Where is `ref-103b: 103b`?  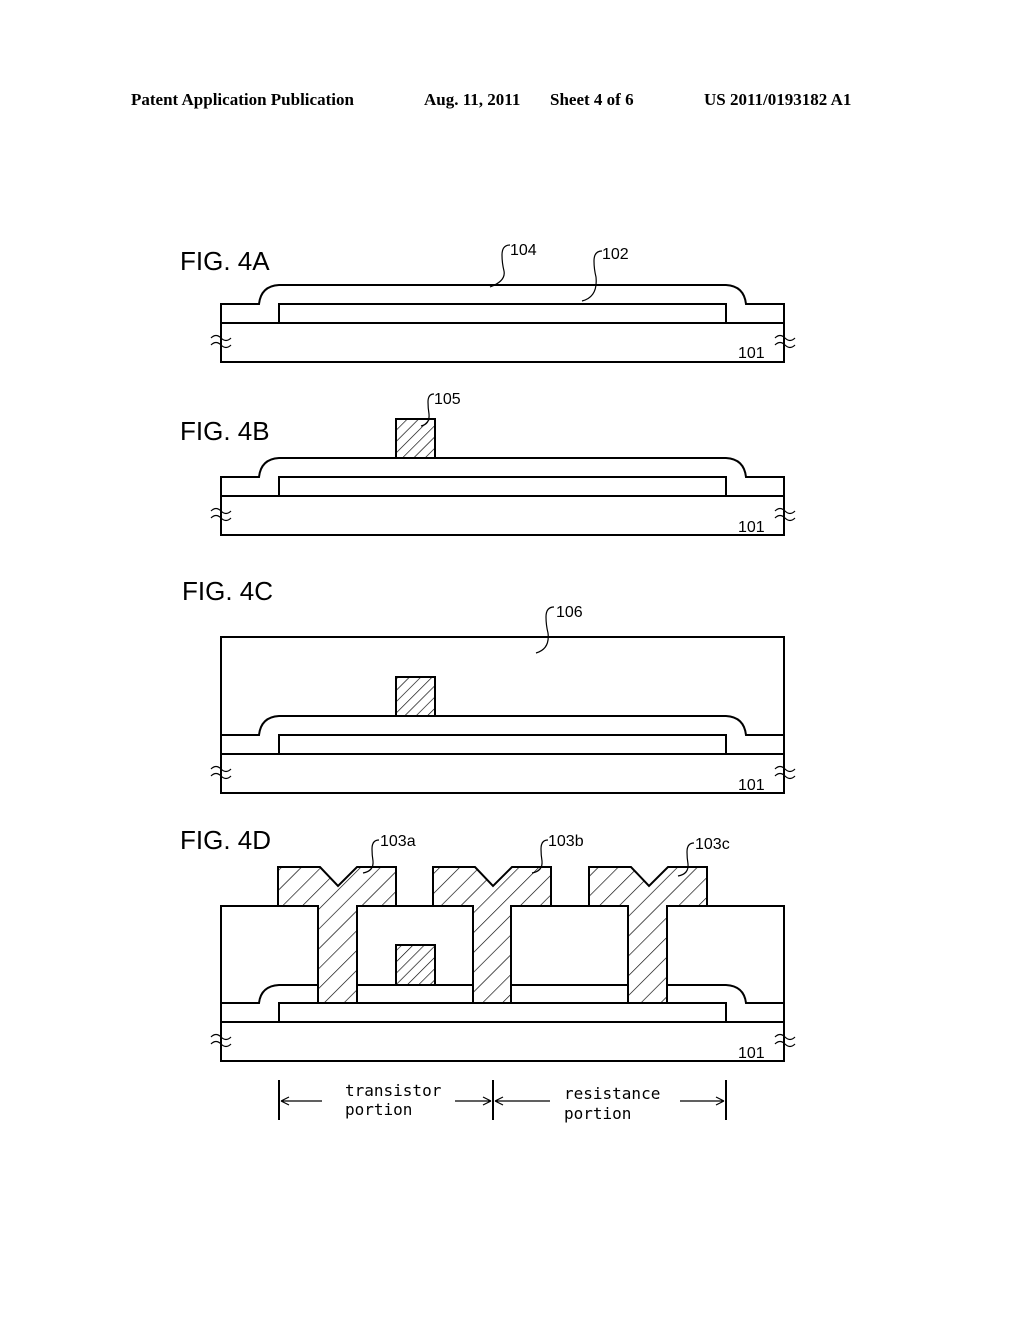 ref-103b: 103b is located at coordinates (566, 841).